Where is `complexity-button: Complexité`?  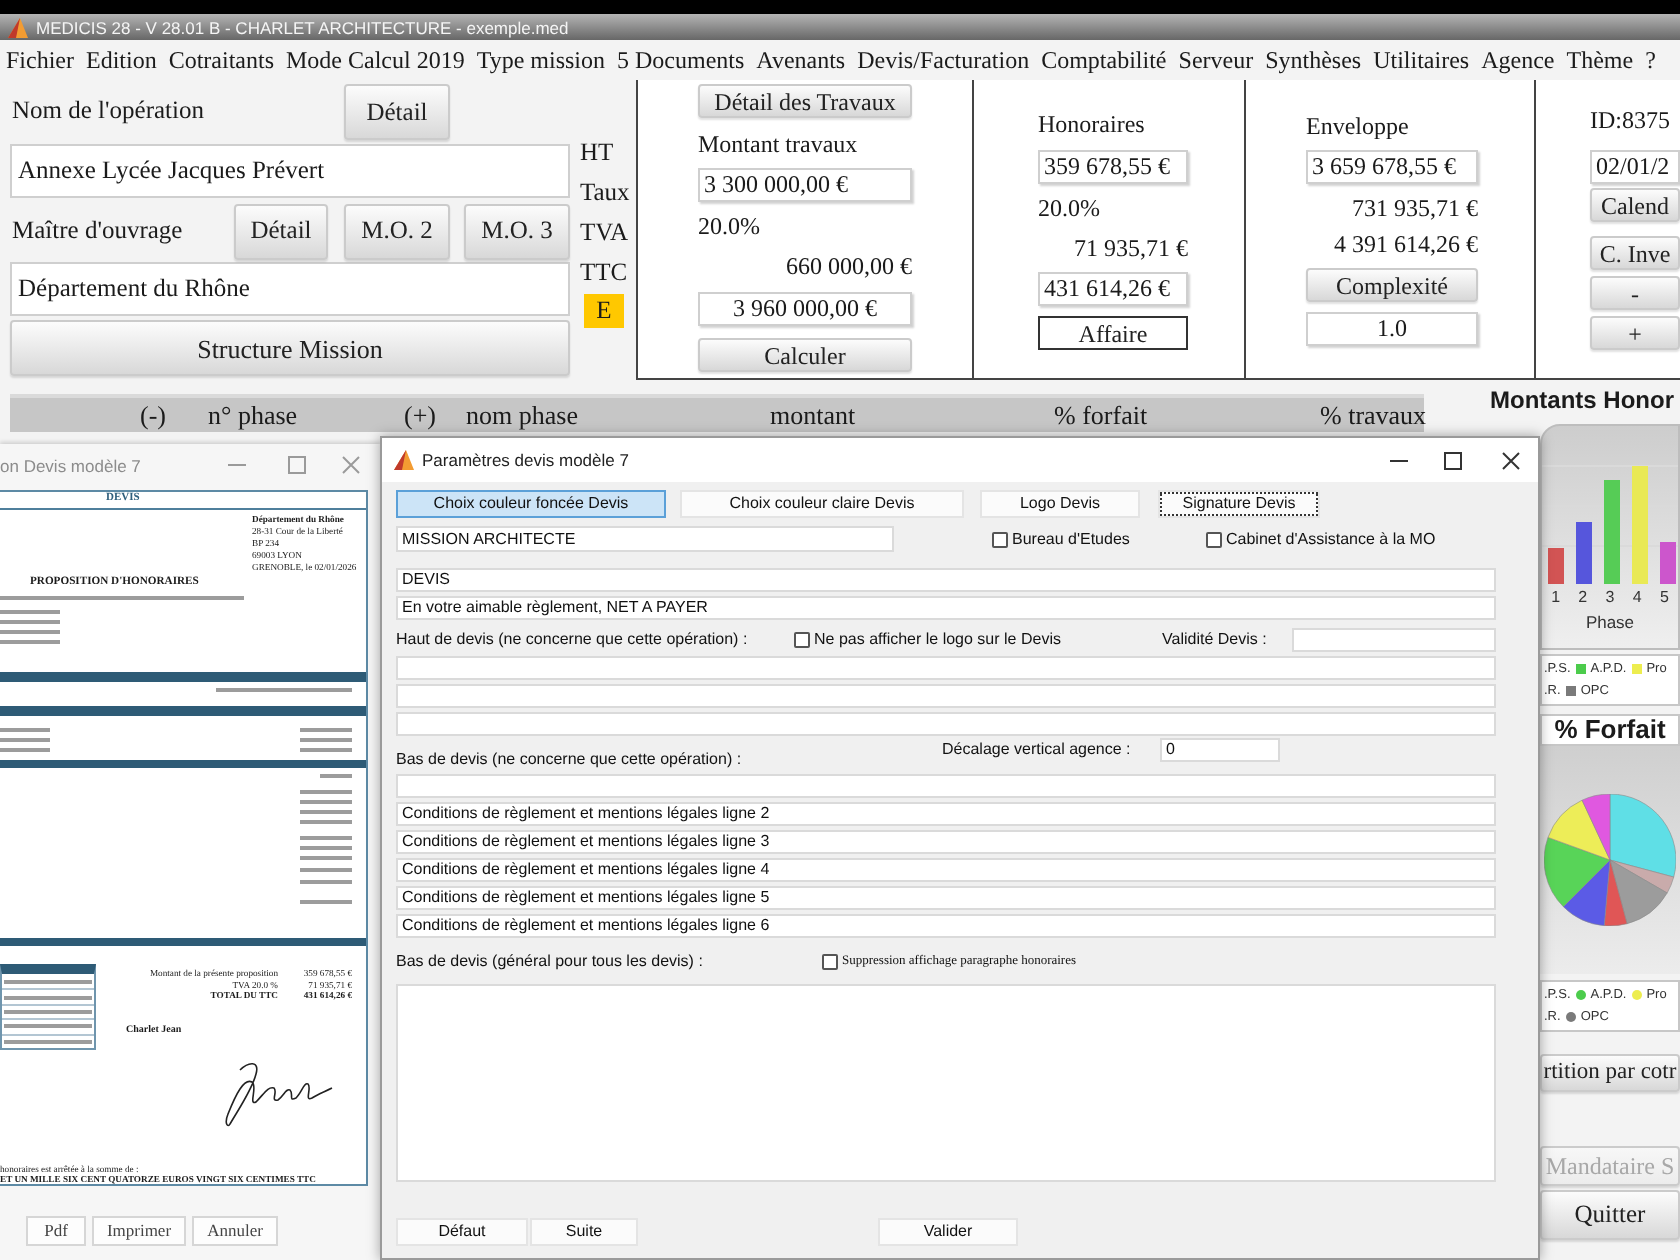 complexity-button: Complexité is located at coordinates (1392, 285).